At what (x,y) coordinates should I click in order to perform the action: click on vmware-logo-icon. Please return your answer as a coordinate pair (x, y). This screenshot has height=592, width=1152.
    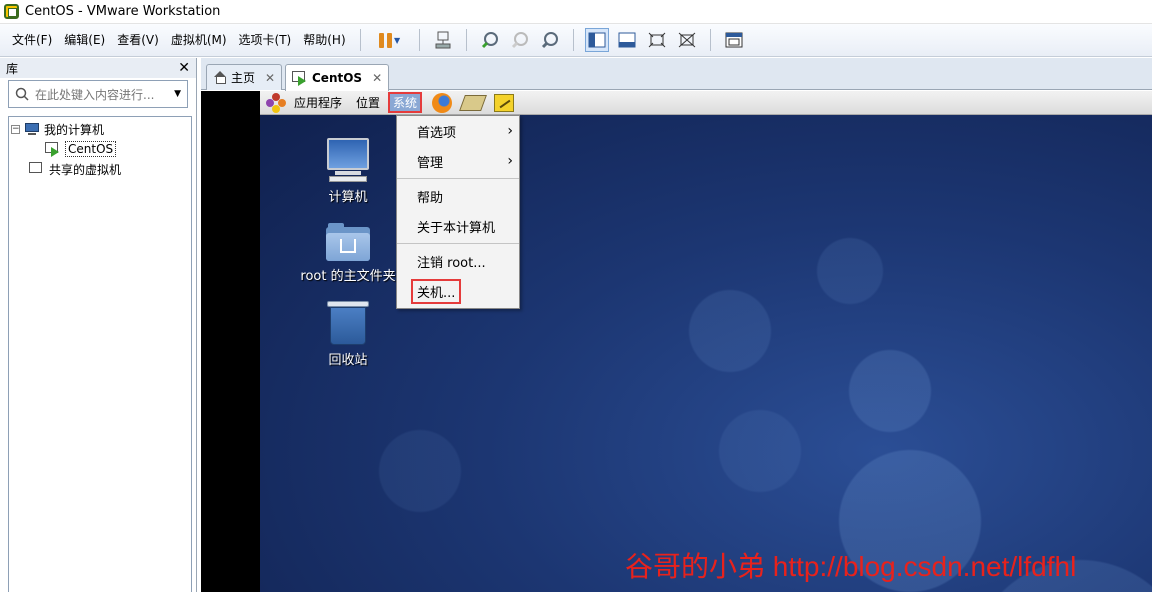
    Looking at the image, I should click on (11, 11).